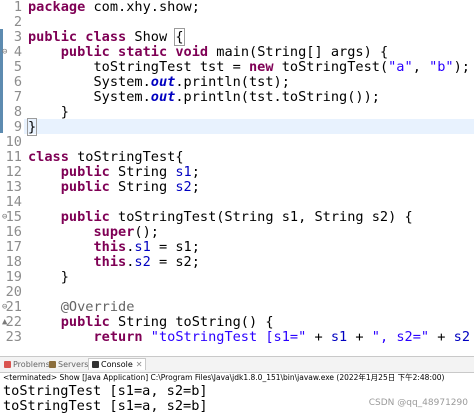  Describe the element at coordinates (237, 277) in the screenshot. I see `code-line: 19 }` at that location.